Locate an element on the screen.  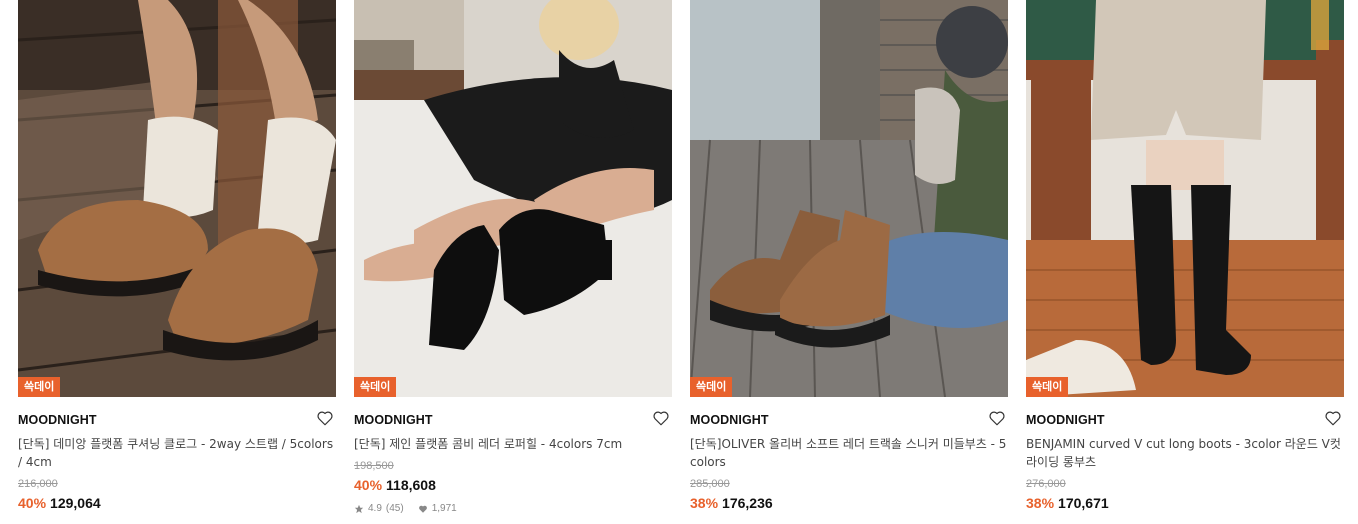
original-price: 285,000 is located at coordinates (710, 484).